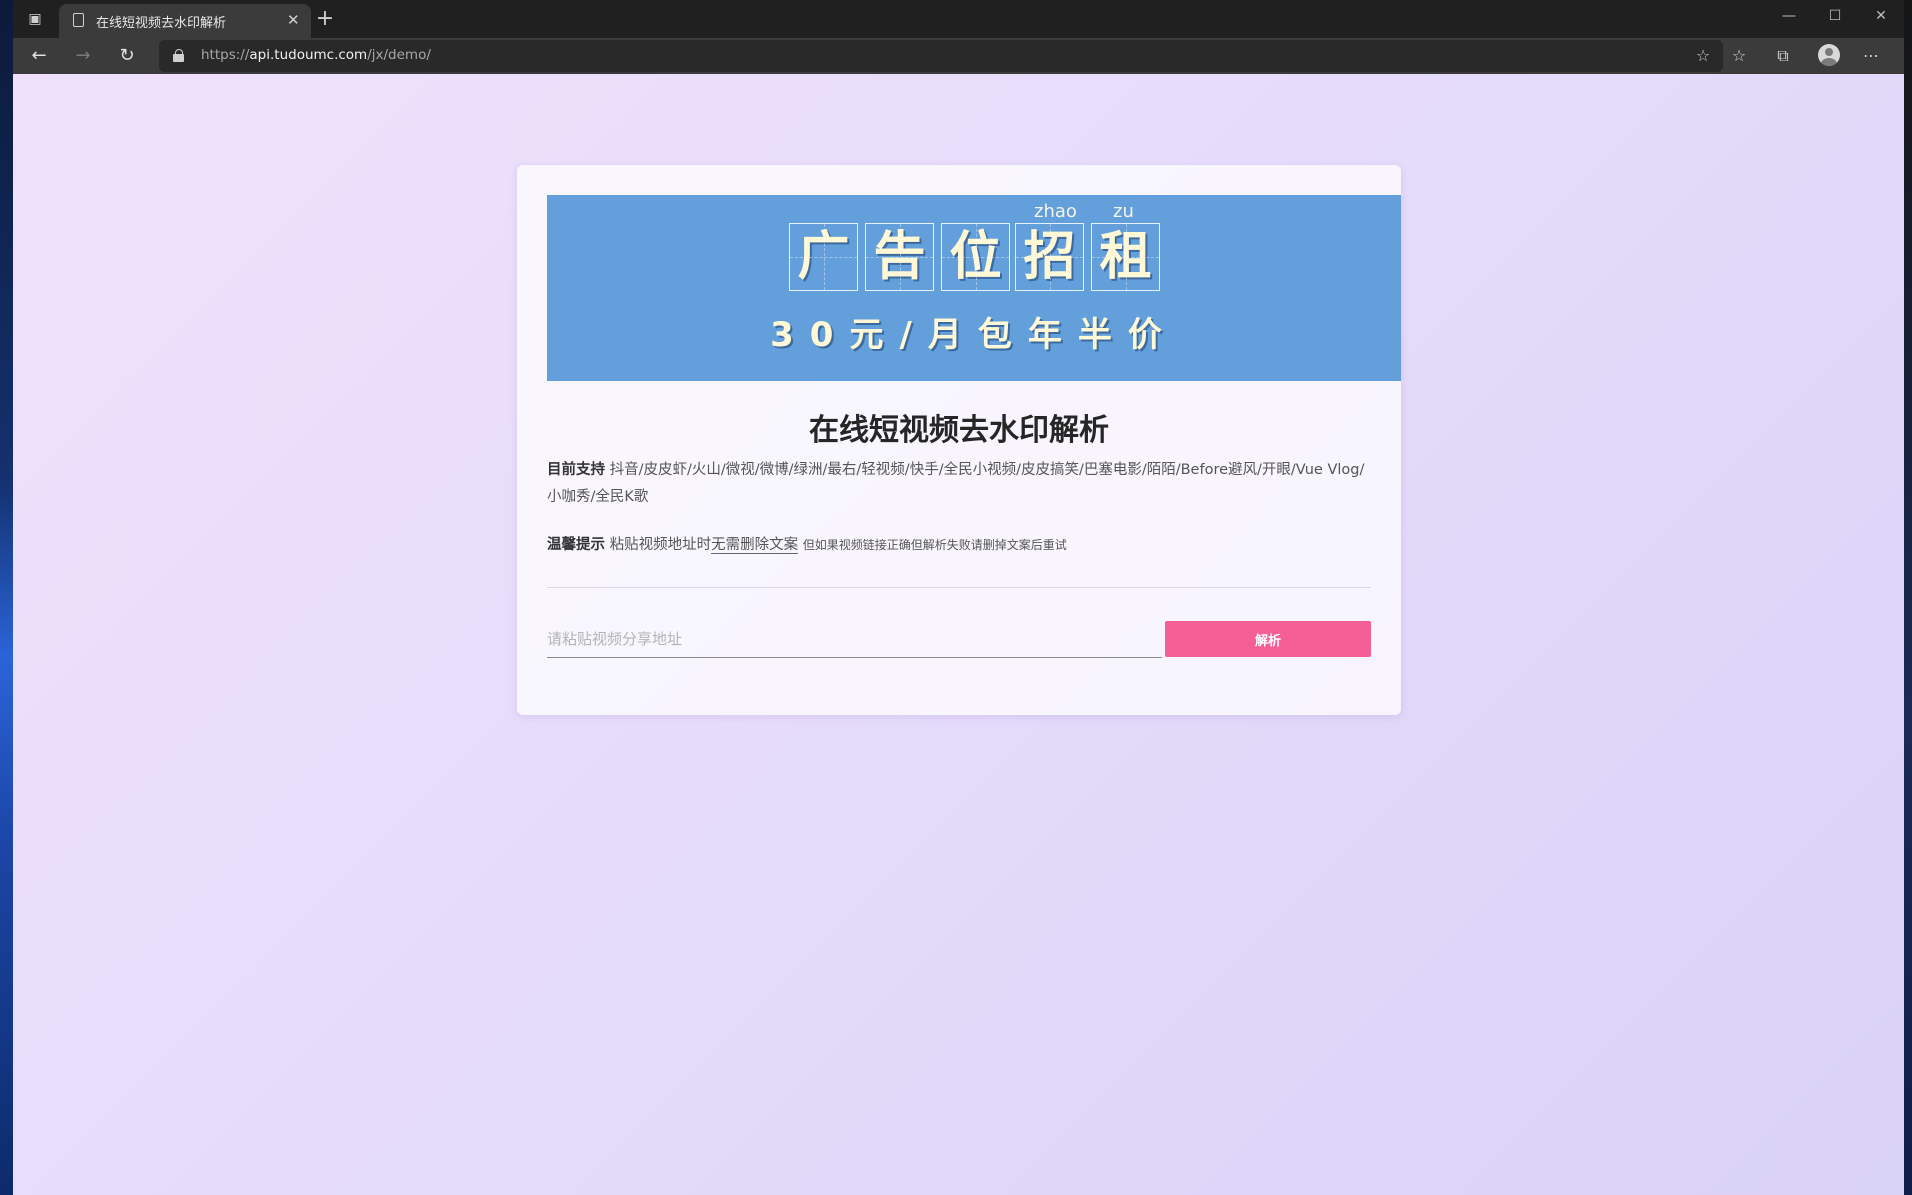 The image size is (1912, 1195). Describe the element at coordinates (1125, 257) in the screenshot. I see `banner-char: 租` at that location.